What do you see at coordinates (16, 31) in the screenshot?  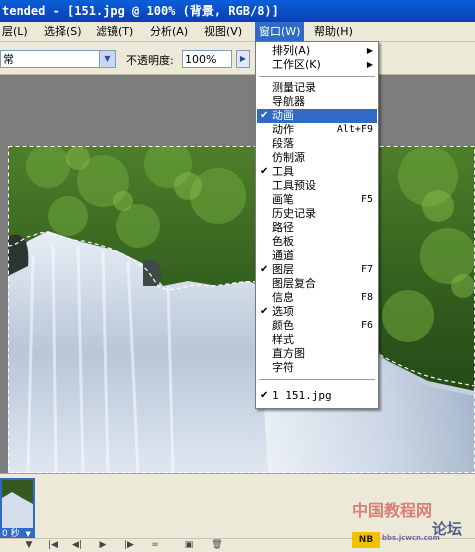 I see `menu-layer: 层(L)` at bounding box center [16, 31].